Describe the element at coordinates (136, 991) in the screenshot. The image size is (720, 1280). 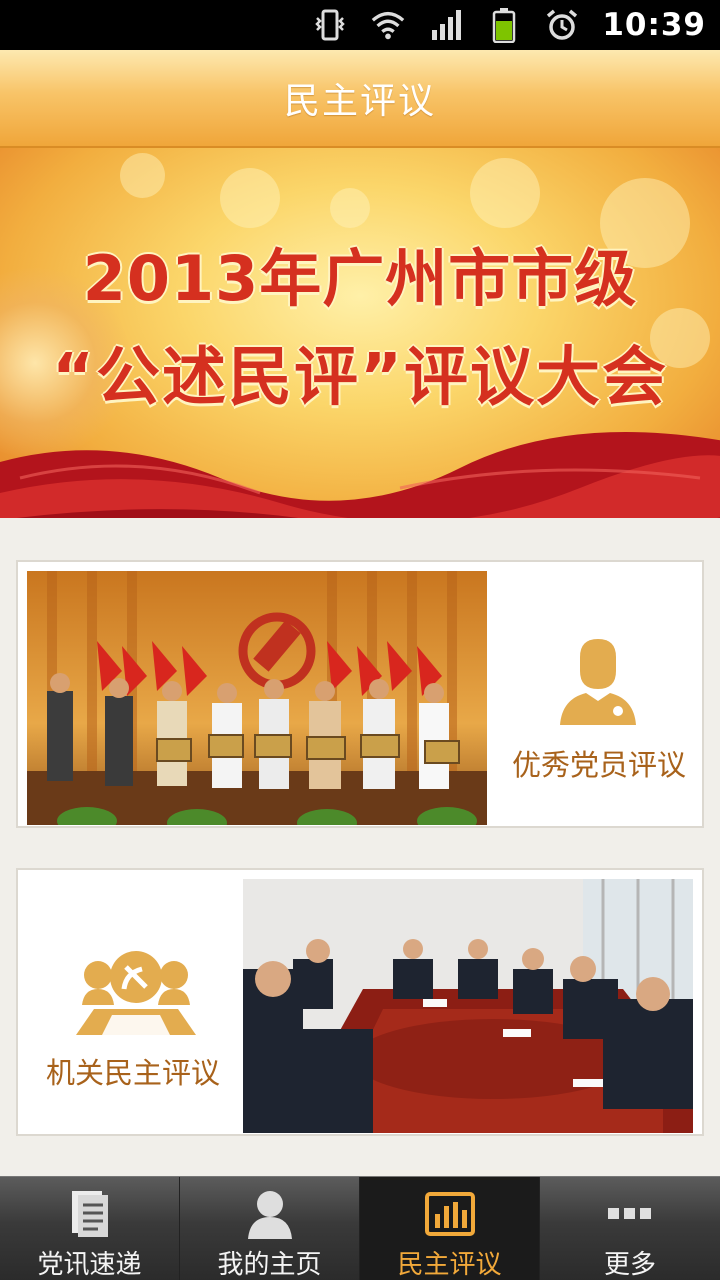
I see `party-organ-icon` at that location.